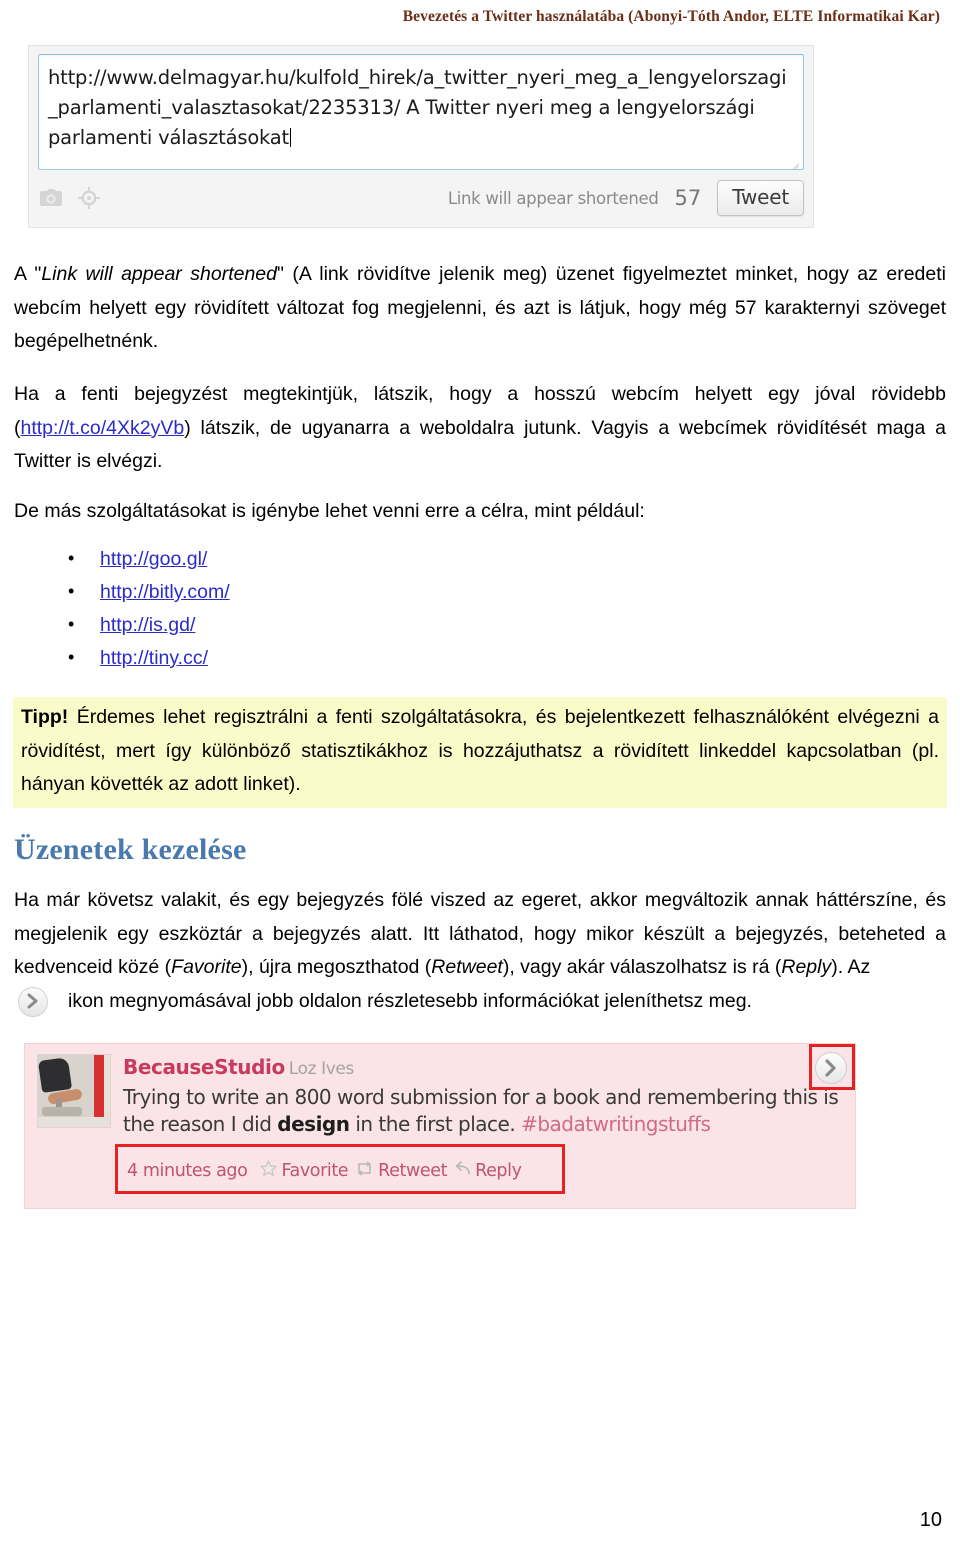 This screenshot has width=960, height=1546. Describe the element at coordinates (89, 198) in the screenshot. I see `crosshair-location-icon` at that location.